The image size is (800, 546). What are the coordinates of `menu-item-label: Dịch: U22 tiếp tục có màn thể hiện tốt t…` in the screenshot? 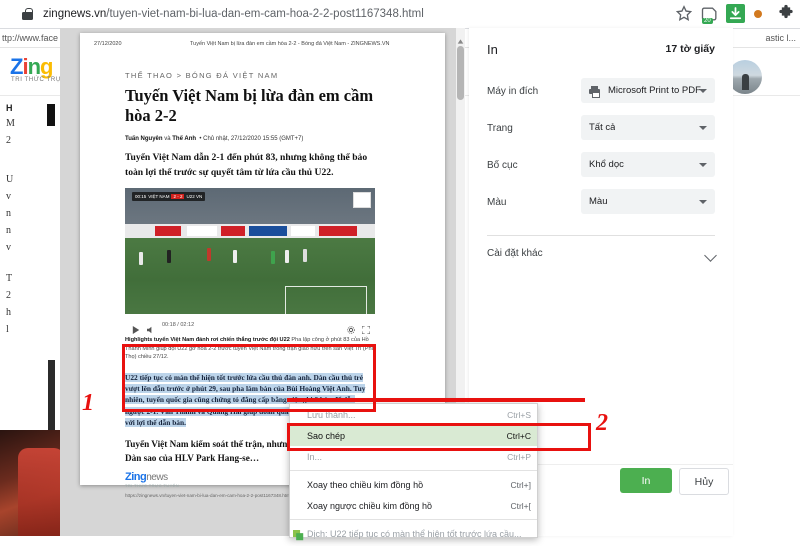 It's located at (414, 533).